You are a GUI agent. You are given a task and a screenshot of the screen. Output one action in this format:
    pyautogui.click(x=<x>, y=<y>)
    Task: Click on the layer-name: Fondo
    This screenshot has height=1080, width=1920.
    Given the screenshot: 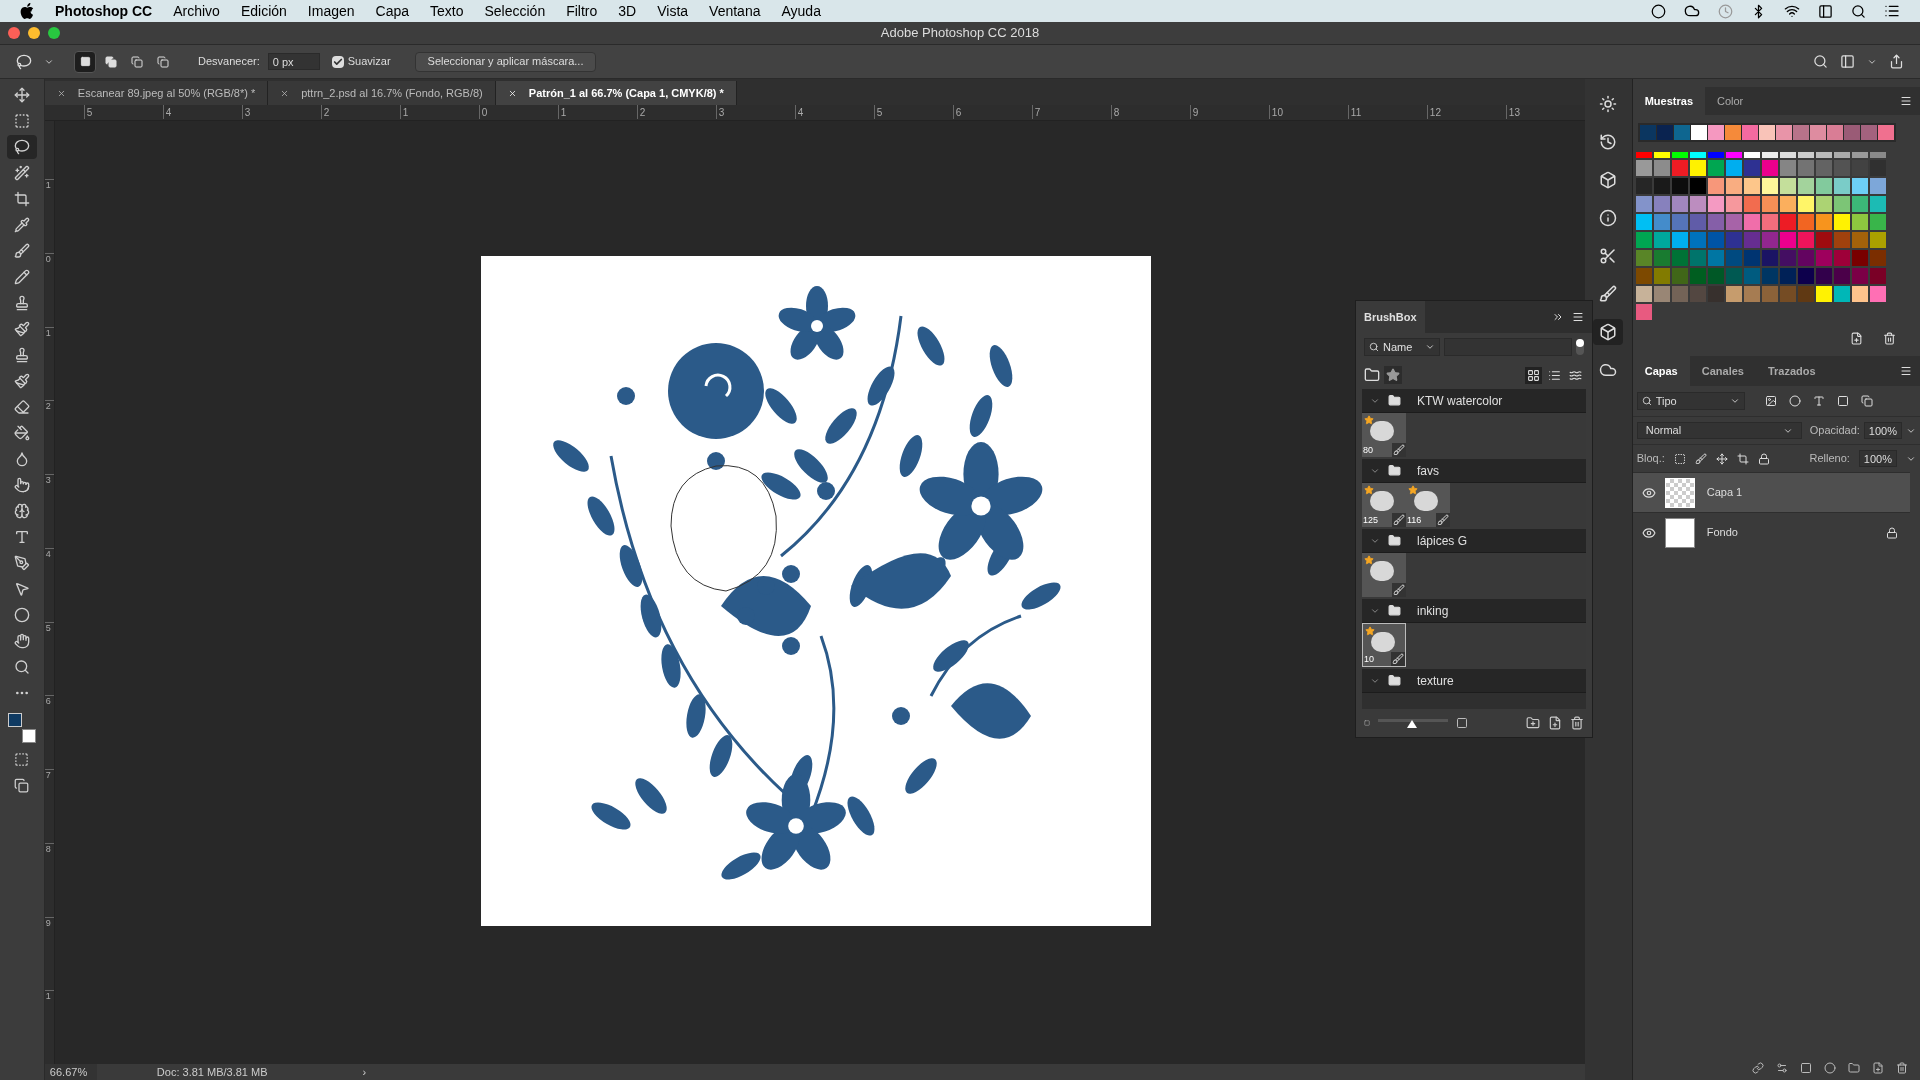 What is the action you would take?
    pyautogui.click(x=1722, y=533)
    